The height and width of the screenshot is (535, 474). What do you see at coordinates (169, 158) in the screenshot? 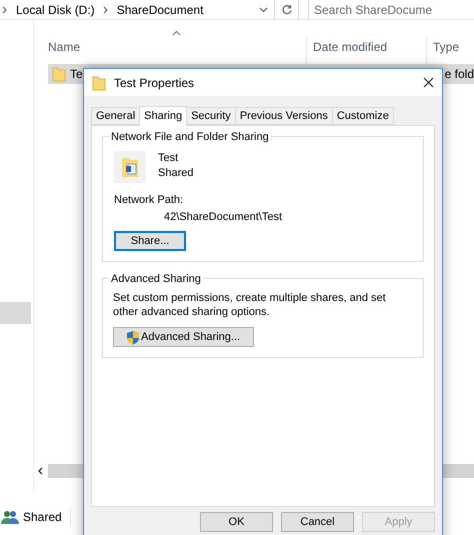
I see `folder-name: Test` at bounding box center [169, 158].